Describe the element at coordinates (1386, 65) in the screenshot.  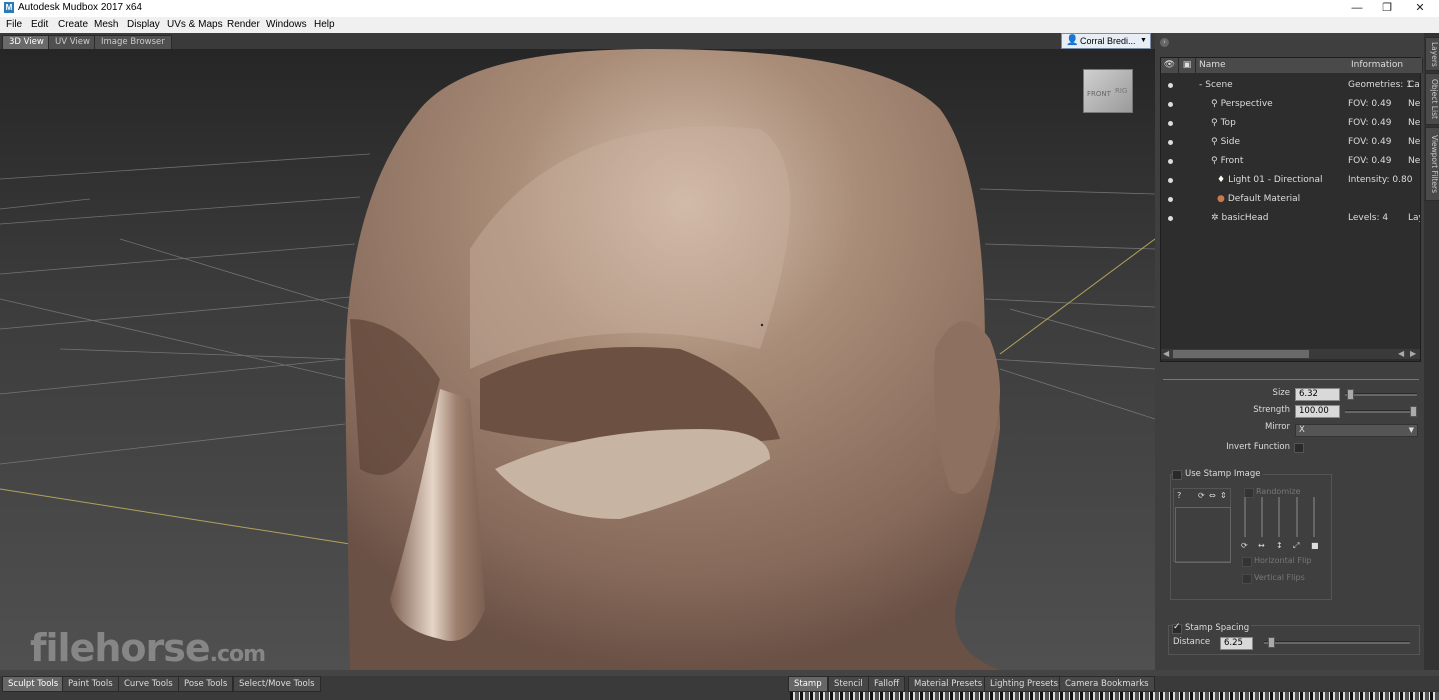
I see `column-information: Information` at that location.